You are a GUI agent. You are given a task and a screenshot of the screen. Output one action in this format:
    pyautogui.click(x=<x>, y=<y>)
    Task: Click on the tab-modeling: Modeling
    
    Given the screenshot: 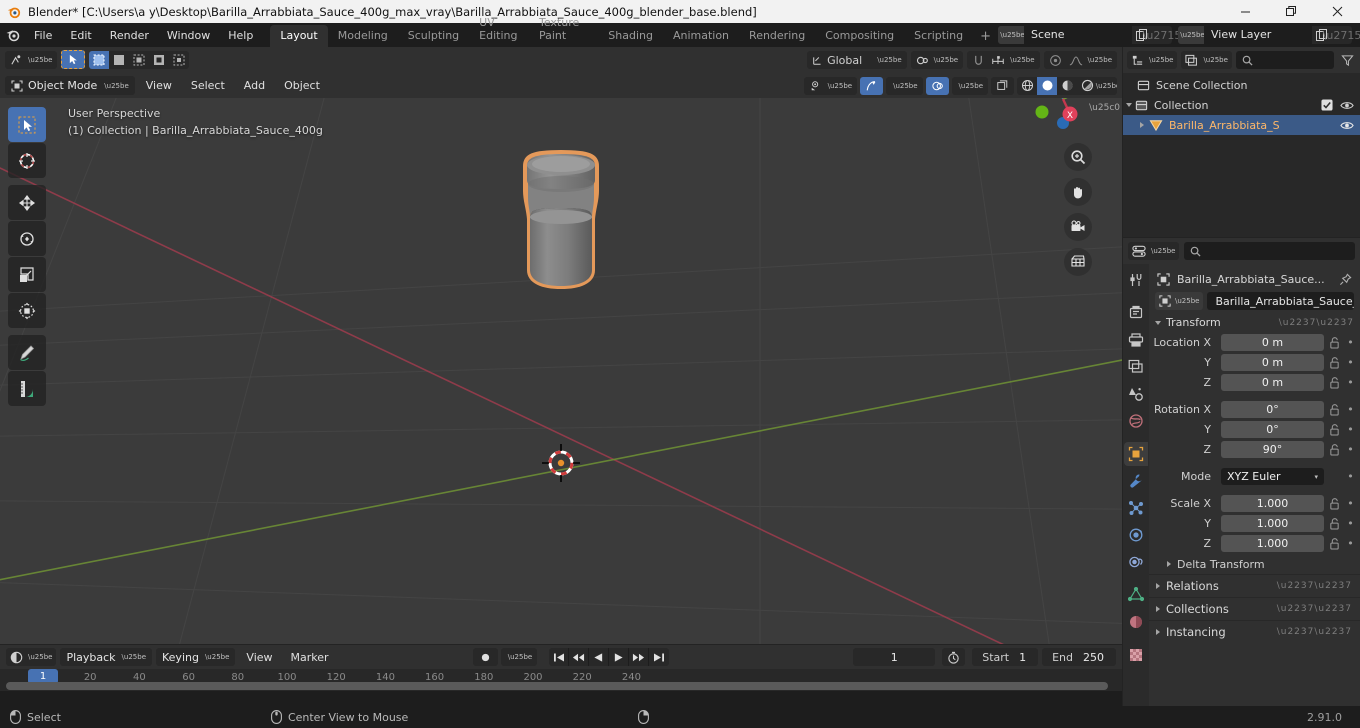 What is the action you would take?
    pyautogui.click(x=363, y=36)
    